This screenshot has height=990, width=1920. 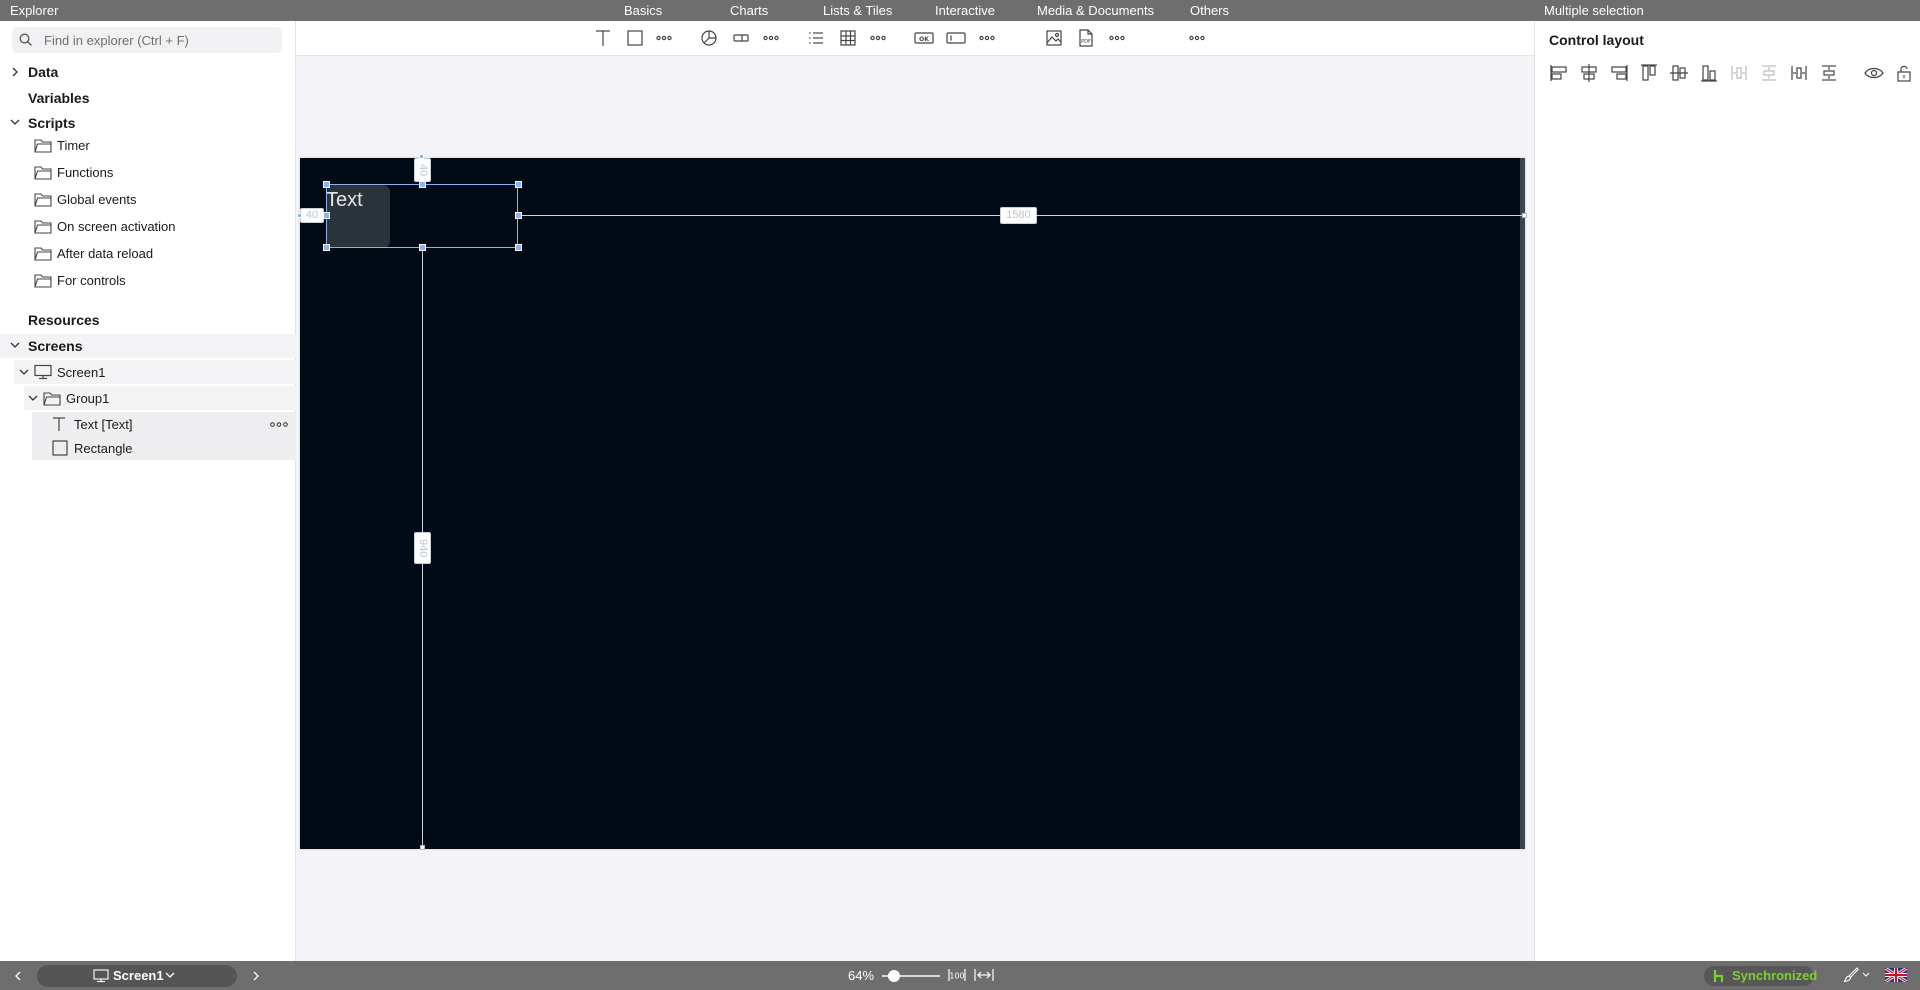 I want to click on dimension-label-left: 40, so click(x=312, y=215).